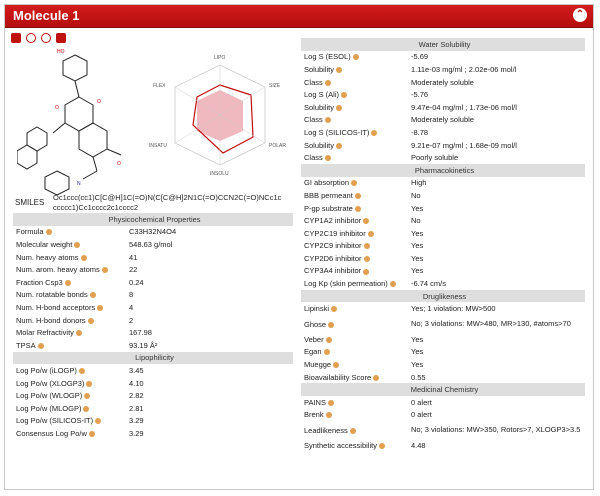  Describe the element at coordinates (443, 339) in the screenshot. I see `property-row: Veber Yes` at that location.